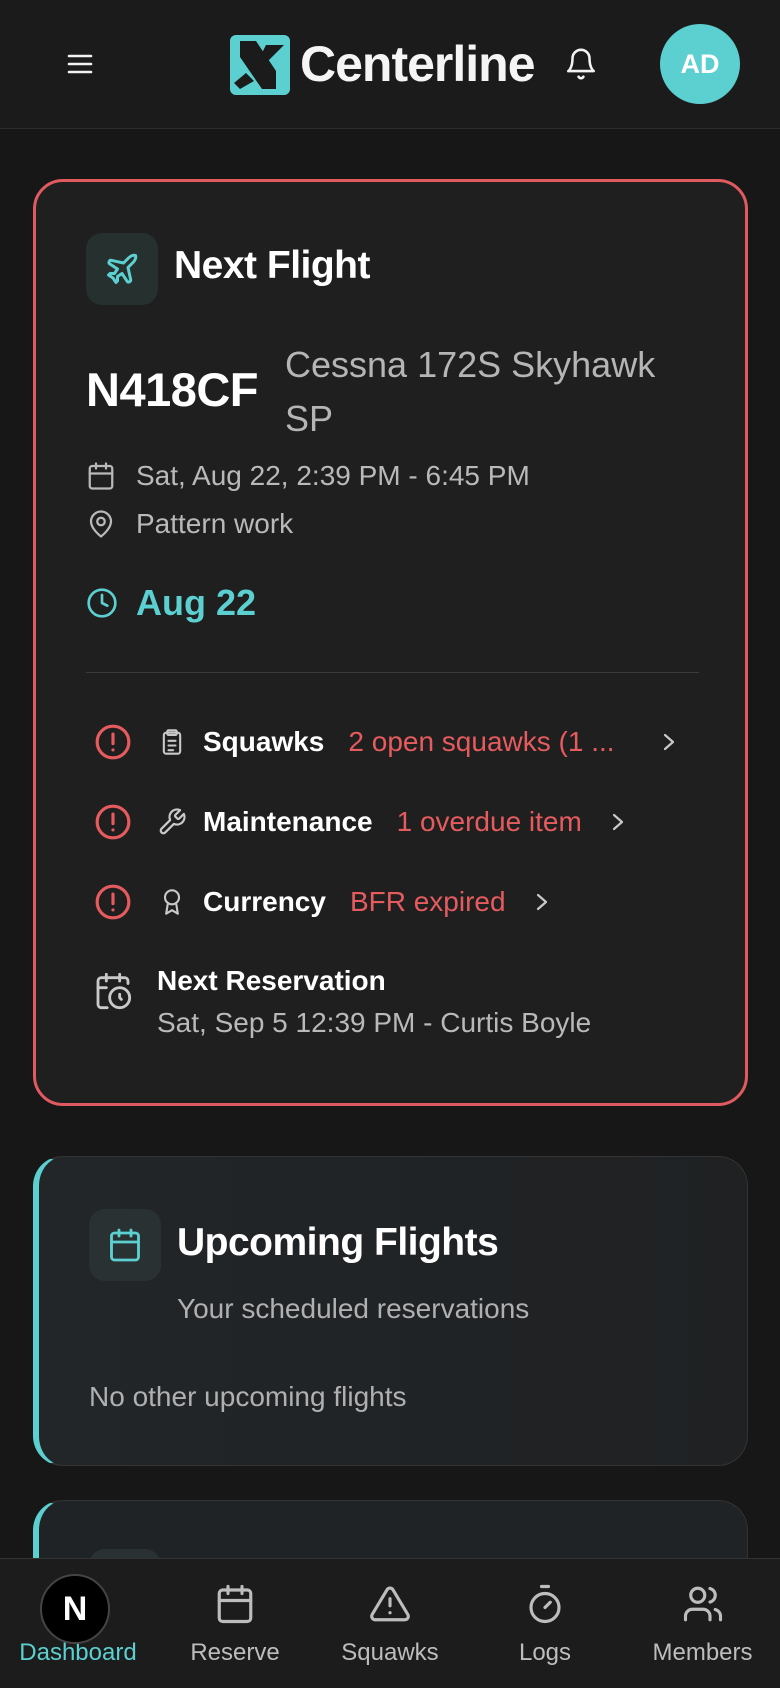 This screenshot has width=780, height=1688. I want to click on next-flight-title: Next Flight, so click(272, 265).